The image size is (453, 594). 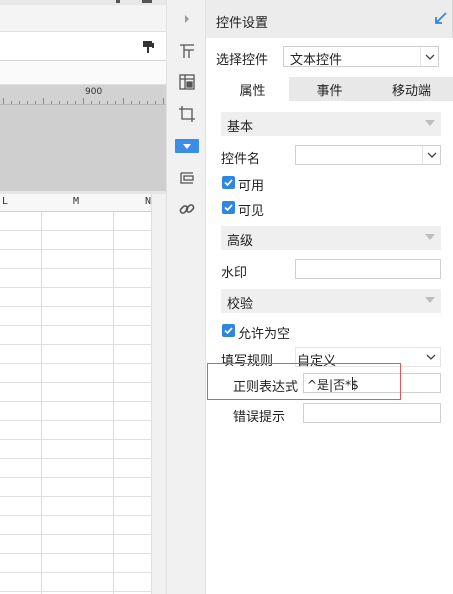 I want to click on section-basic: 基本, so click(x=331, y=124).